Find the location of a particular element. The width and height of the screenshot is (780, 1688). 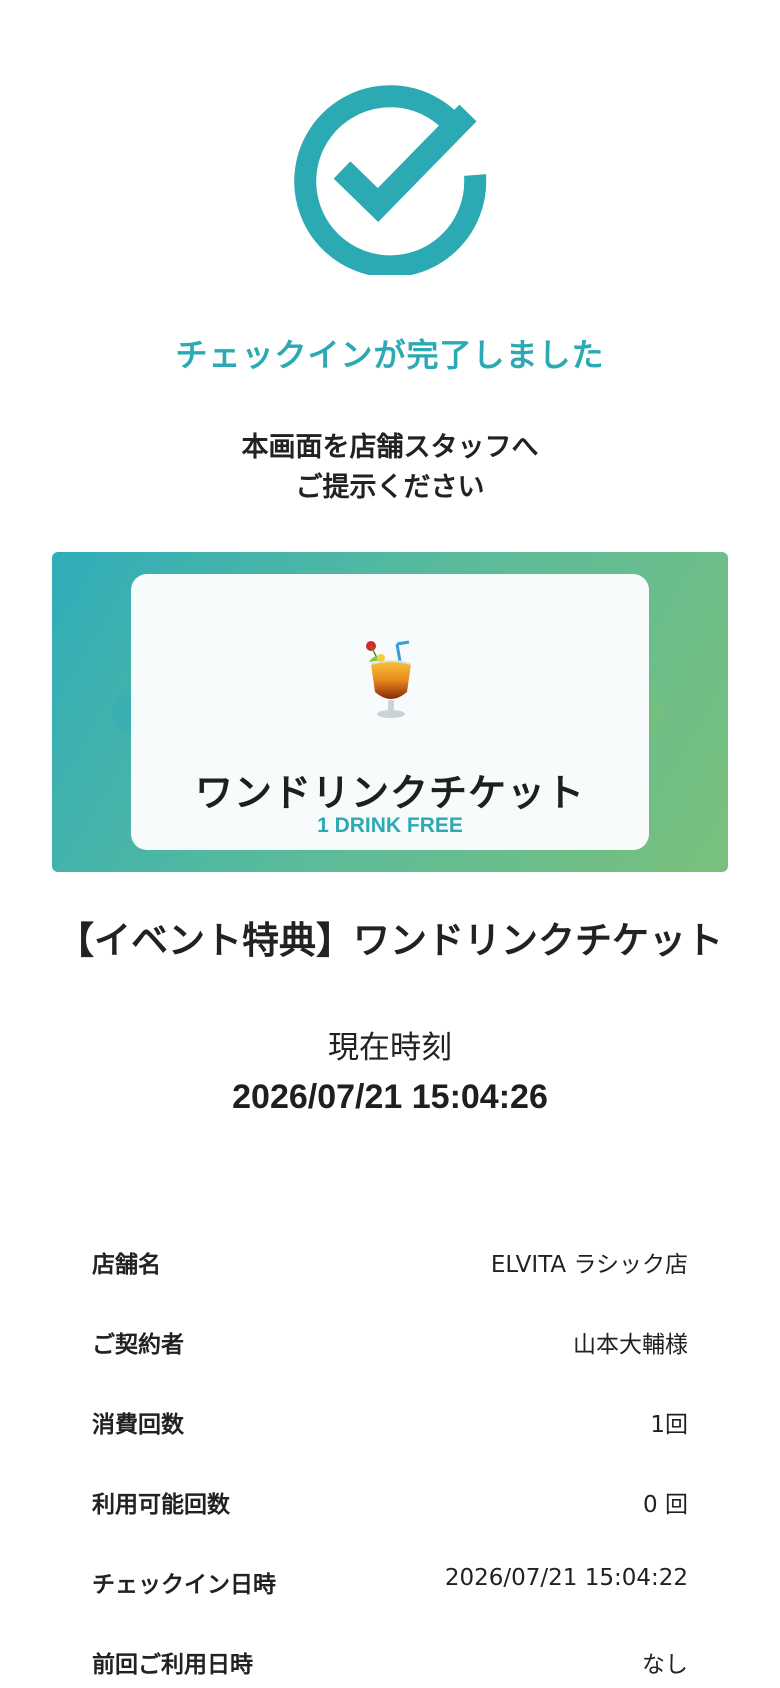

detail-label: 利用可能回数 is located at coordinates (161, 1505).